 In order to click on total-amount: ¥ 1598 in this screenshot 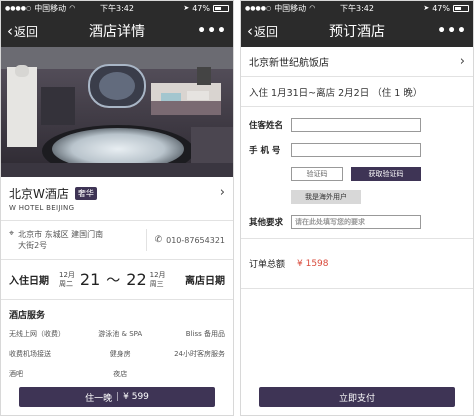, I will do `click(313, 263)`.